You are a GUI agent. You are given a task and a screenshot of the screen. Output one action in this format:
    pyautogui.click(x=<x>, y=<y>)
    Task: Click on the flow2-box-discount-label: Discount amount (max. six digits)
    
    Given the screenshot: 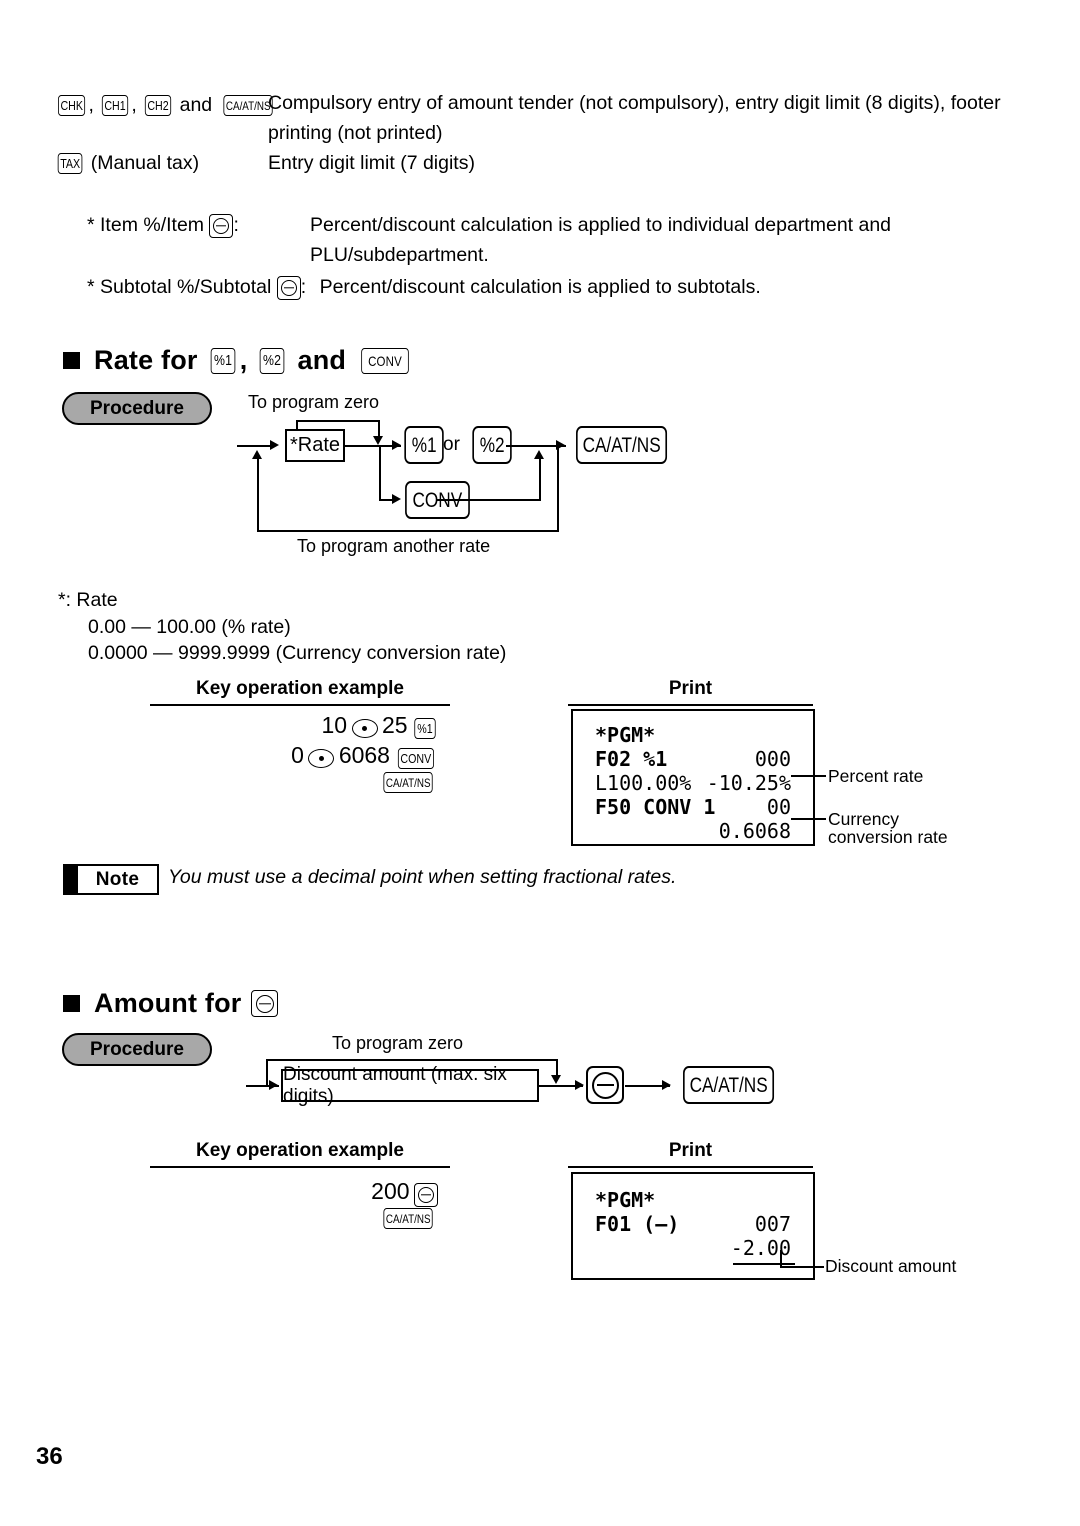 What is the action you would take?
    pyautogui.click(x=395, y=1085)
    